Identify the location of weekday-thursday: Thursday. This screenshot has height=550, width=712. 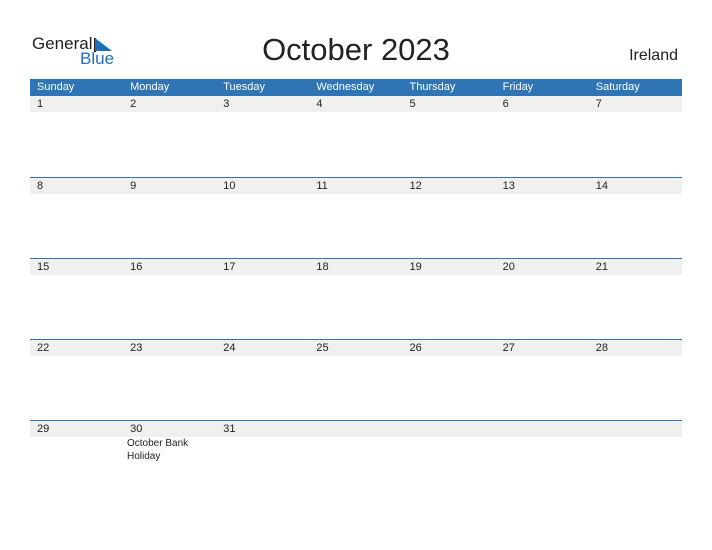
(432, 87).